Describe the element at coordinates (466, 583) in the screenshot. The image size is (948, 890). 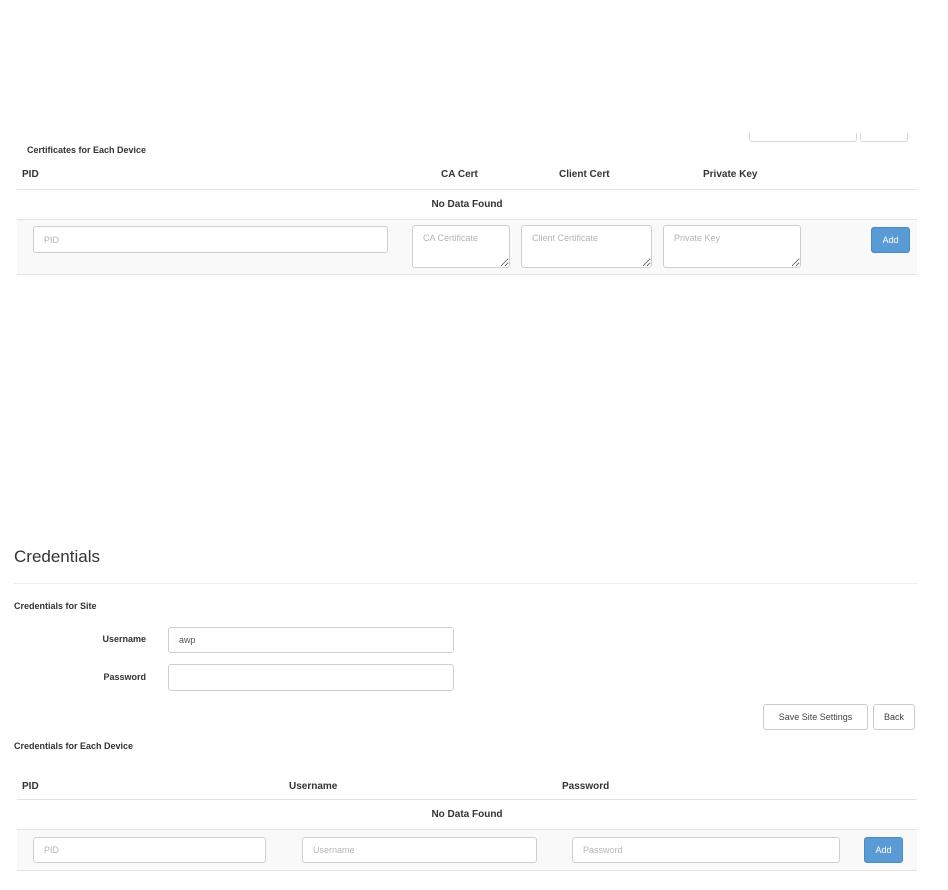
I see `credentials-heading-divider` at that location.